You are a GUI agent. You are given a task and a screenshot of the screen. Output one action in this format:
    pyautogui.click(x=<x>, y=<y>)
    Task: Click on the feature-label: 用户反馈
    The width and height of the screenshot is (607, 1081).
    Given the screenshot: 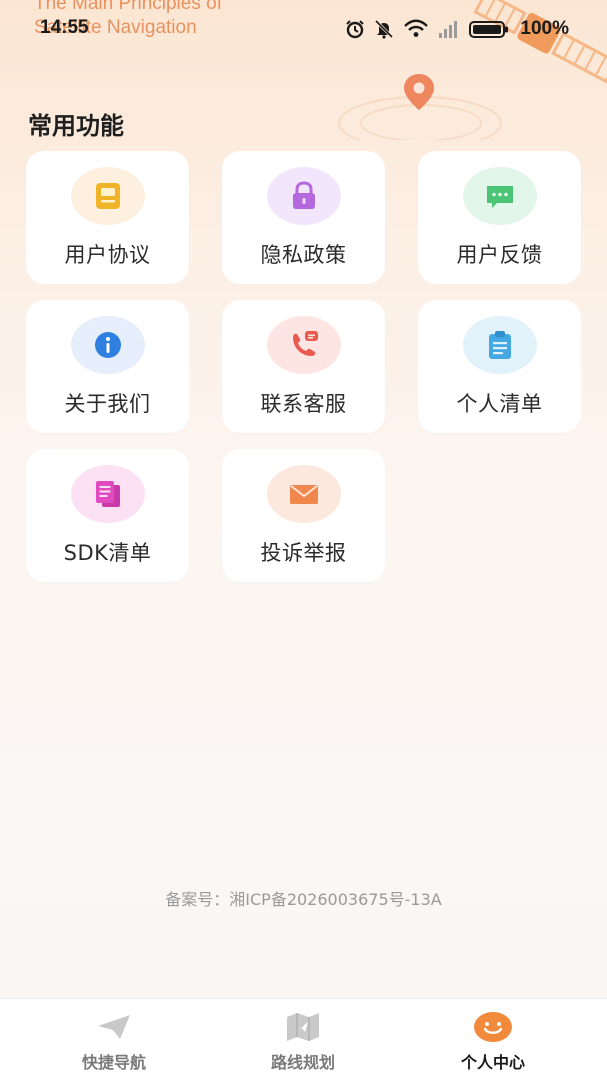 What is the action you would take?
    pyautogui.click(x=499, y=255)
    